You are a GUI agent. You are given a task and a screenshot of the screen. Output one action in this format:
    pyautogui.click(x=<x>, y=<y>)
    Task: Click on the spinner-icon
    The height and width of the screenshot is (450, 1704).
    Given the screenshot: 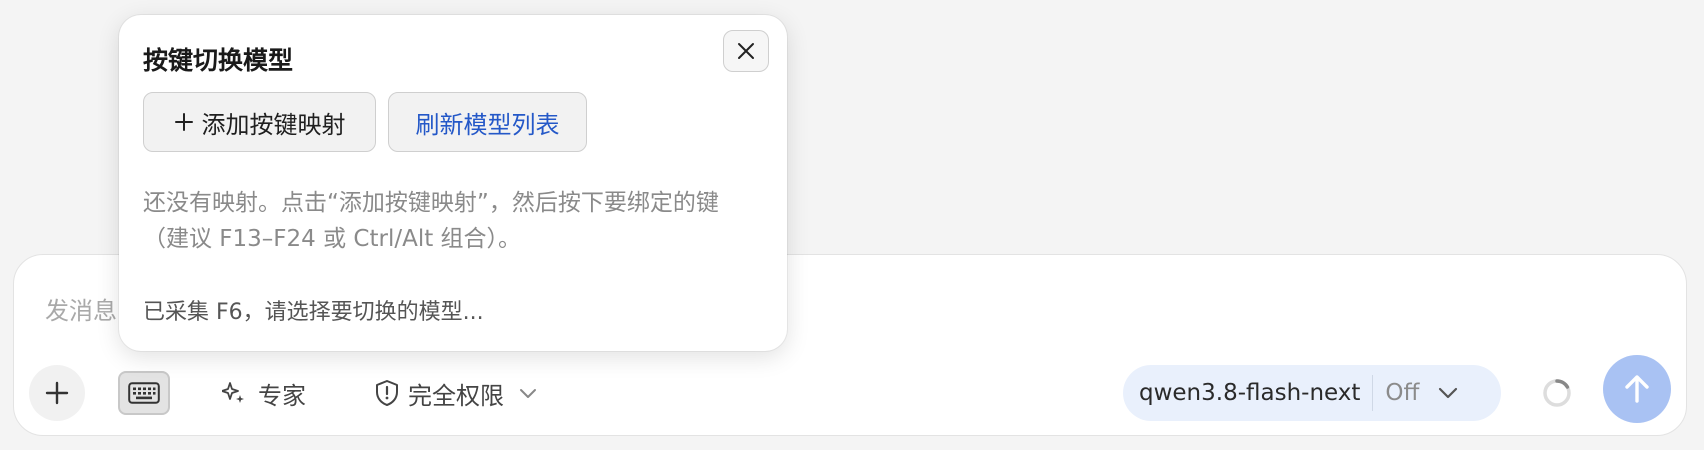 What is the action you would take?
    pyautogui.click(x=1557, y=393)
    